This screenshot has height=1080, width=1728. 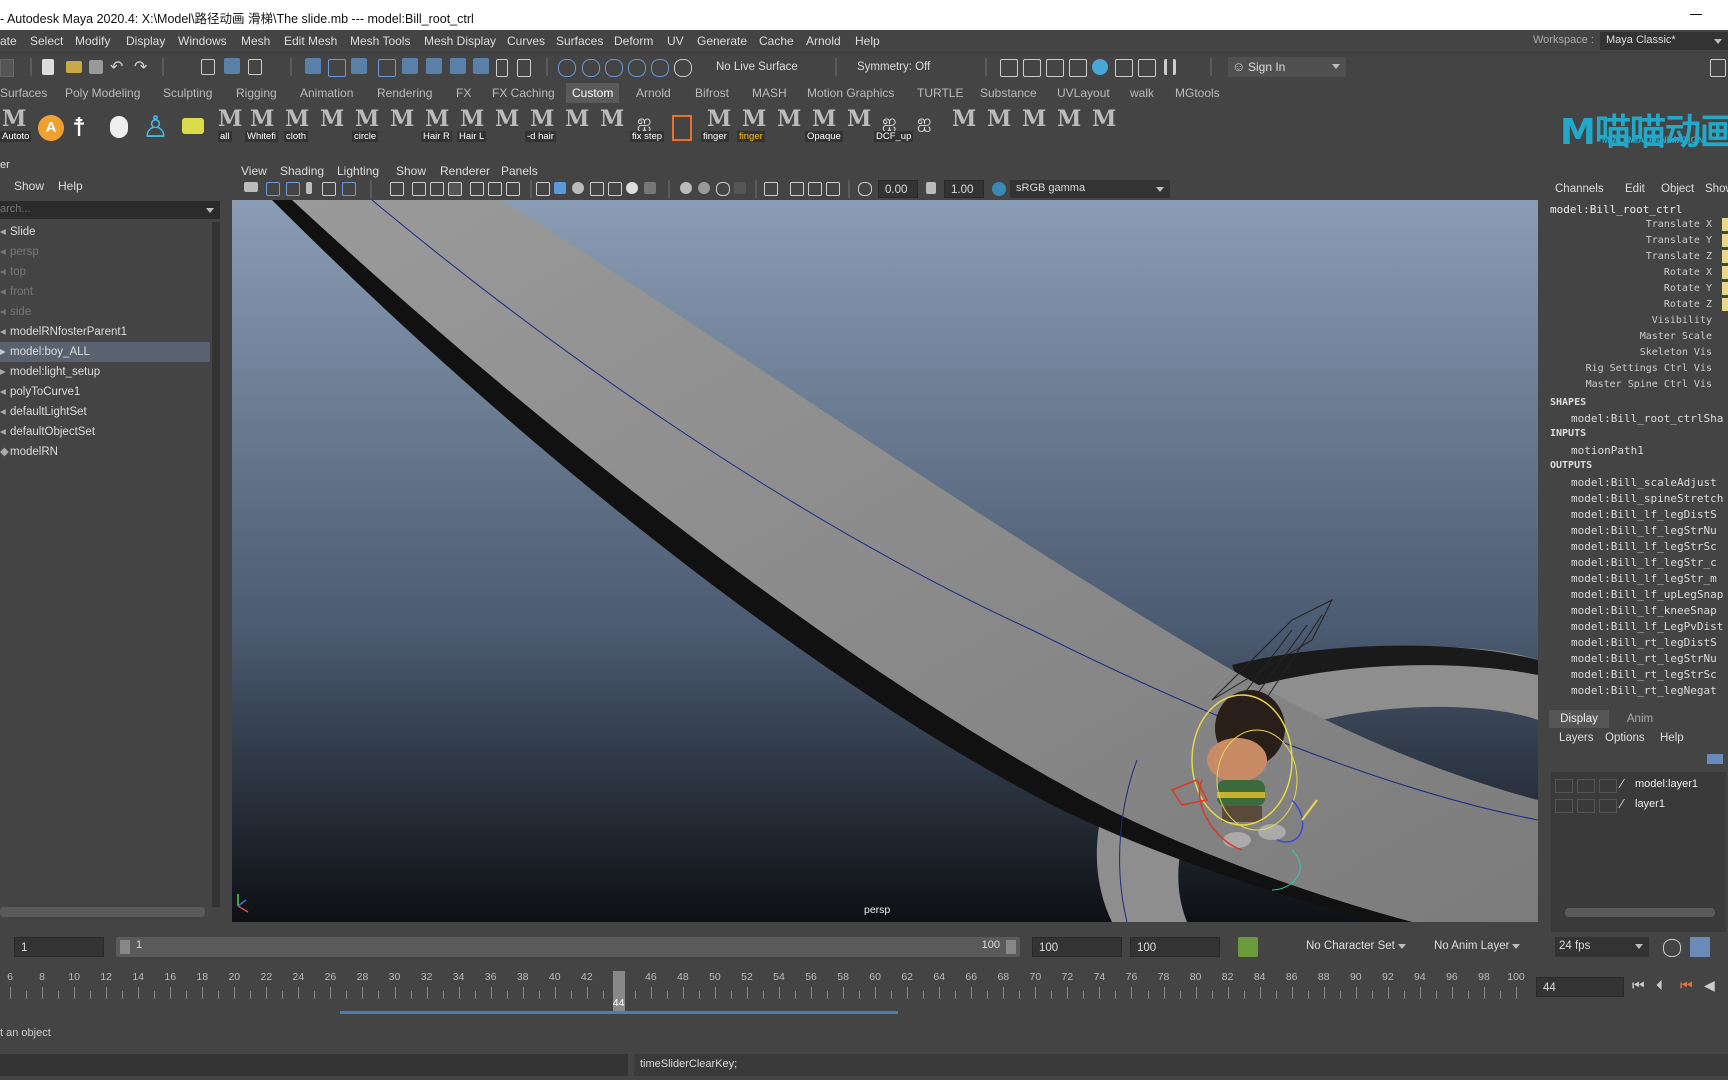 I want to click on new-scene-icon, so click(x=48, y=67).